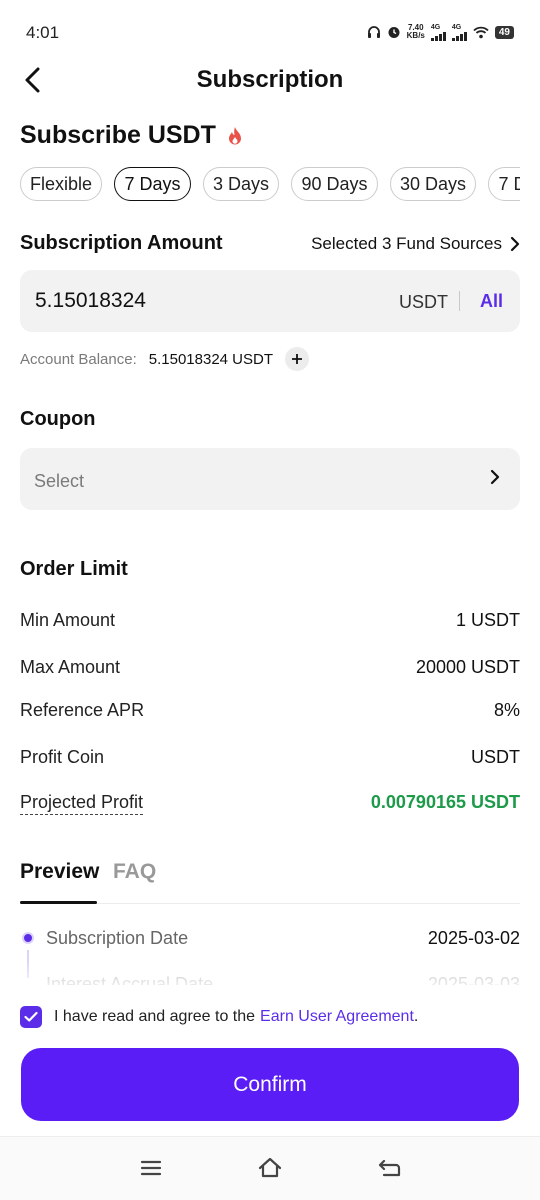 This screenshot has width=540, height=1200. I want to click on subscribe-title: Subscribe USDT, so click(132, 135).